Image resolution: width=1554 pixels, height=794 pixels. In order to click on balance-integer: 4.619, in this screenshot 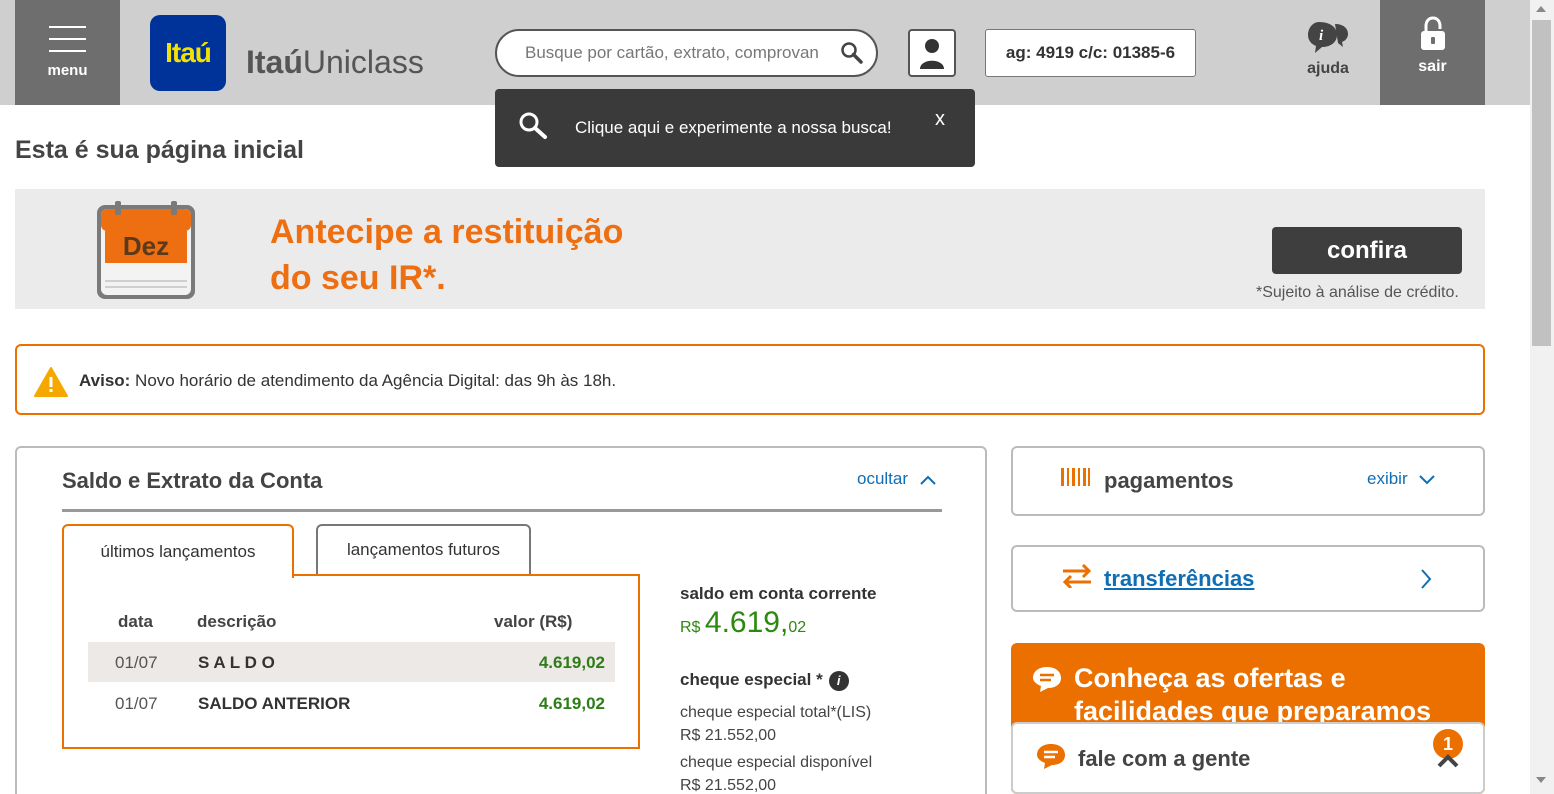, I will do `click(746, 622)`.